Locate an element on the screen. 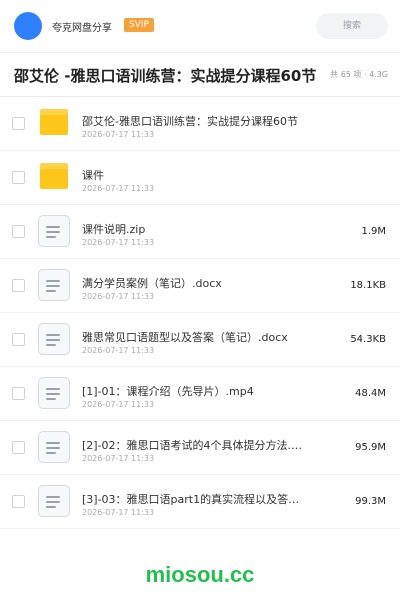 This screenshot has width=400, height=600. file-row: 邵艾伦-雅思口语训练营：实战提分课程60节 2026-07-17 11:33 is located at coordinates (200, 124).